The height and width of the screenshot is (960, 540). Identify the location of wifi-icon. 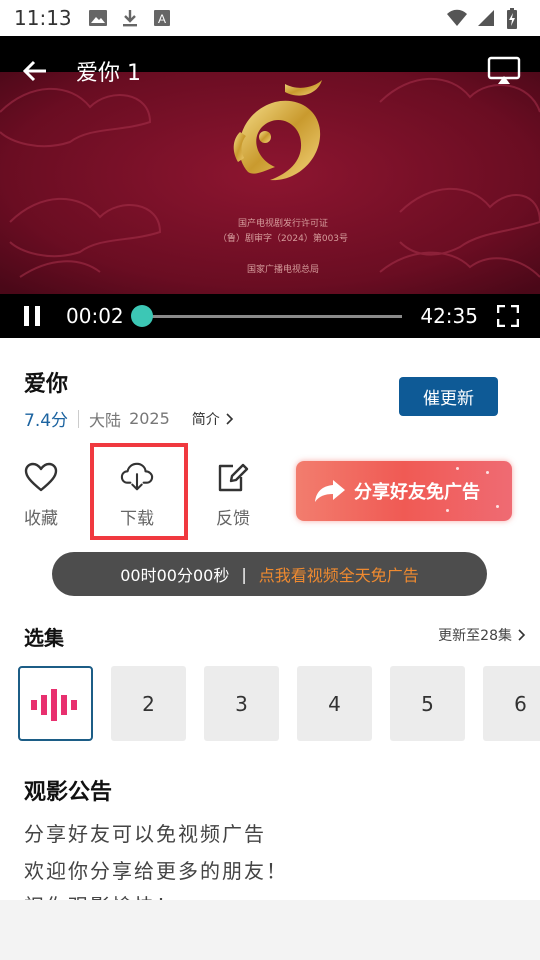
(456, 18).